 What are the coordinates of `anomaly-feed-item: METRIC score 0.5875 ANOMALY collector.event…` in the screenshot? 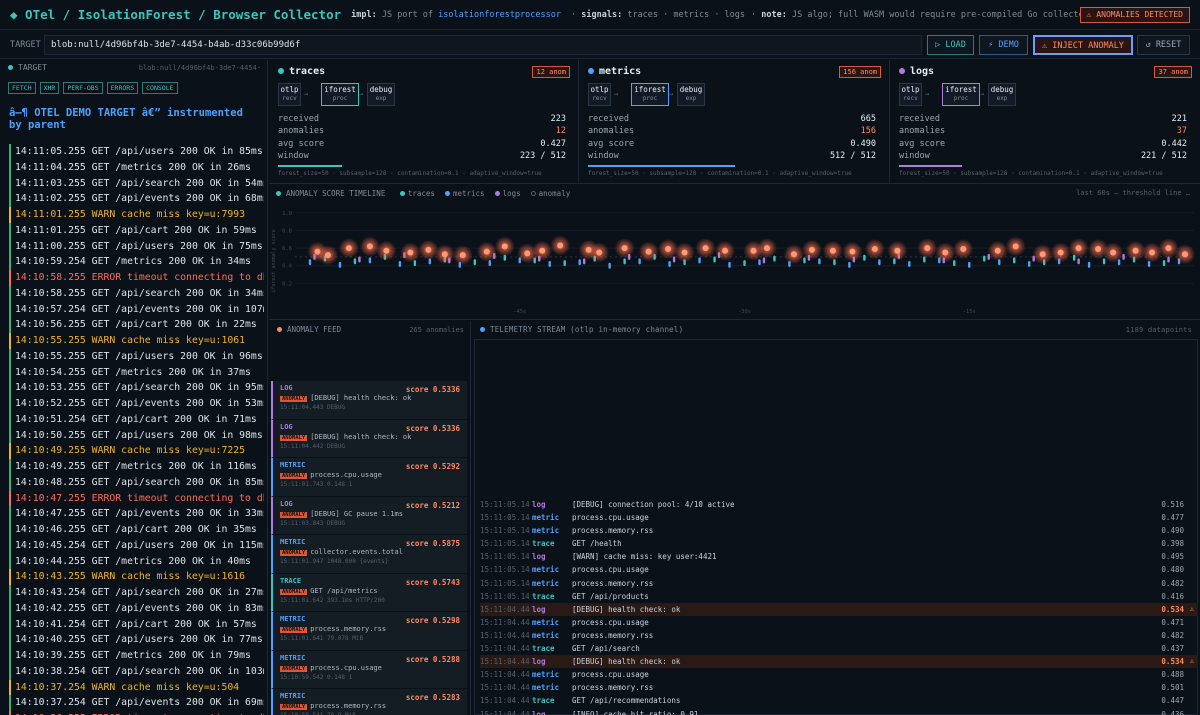 It's located at (369, 554).